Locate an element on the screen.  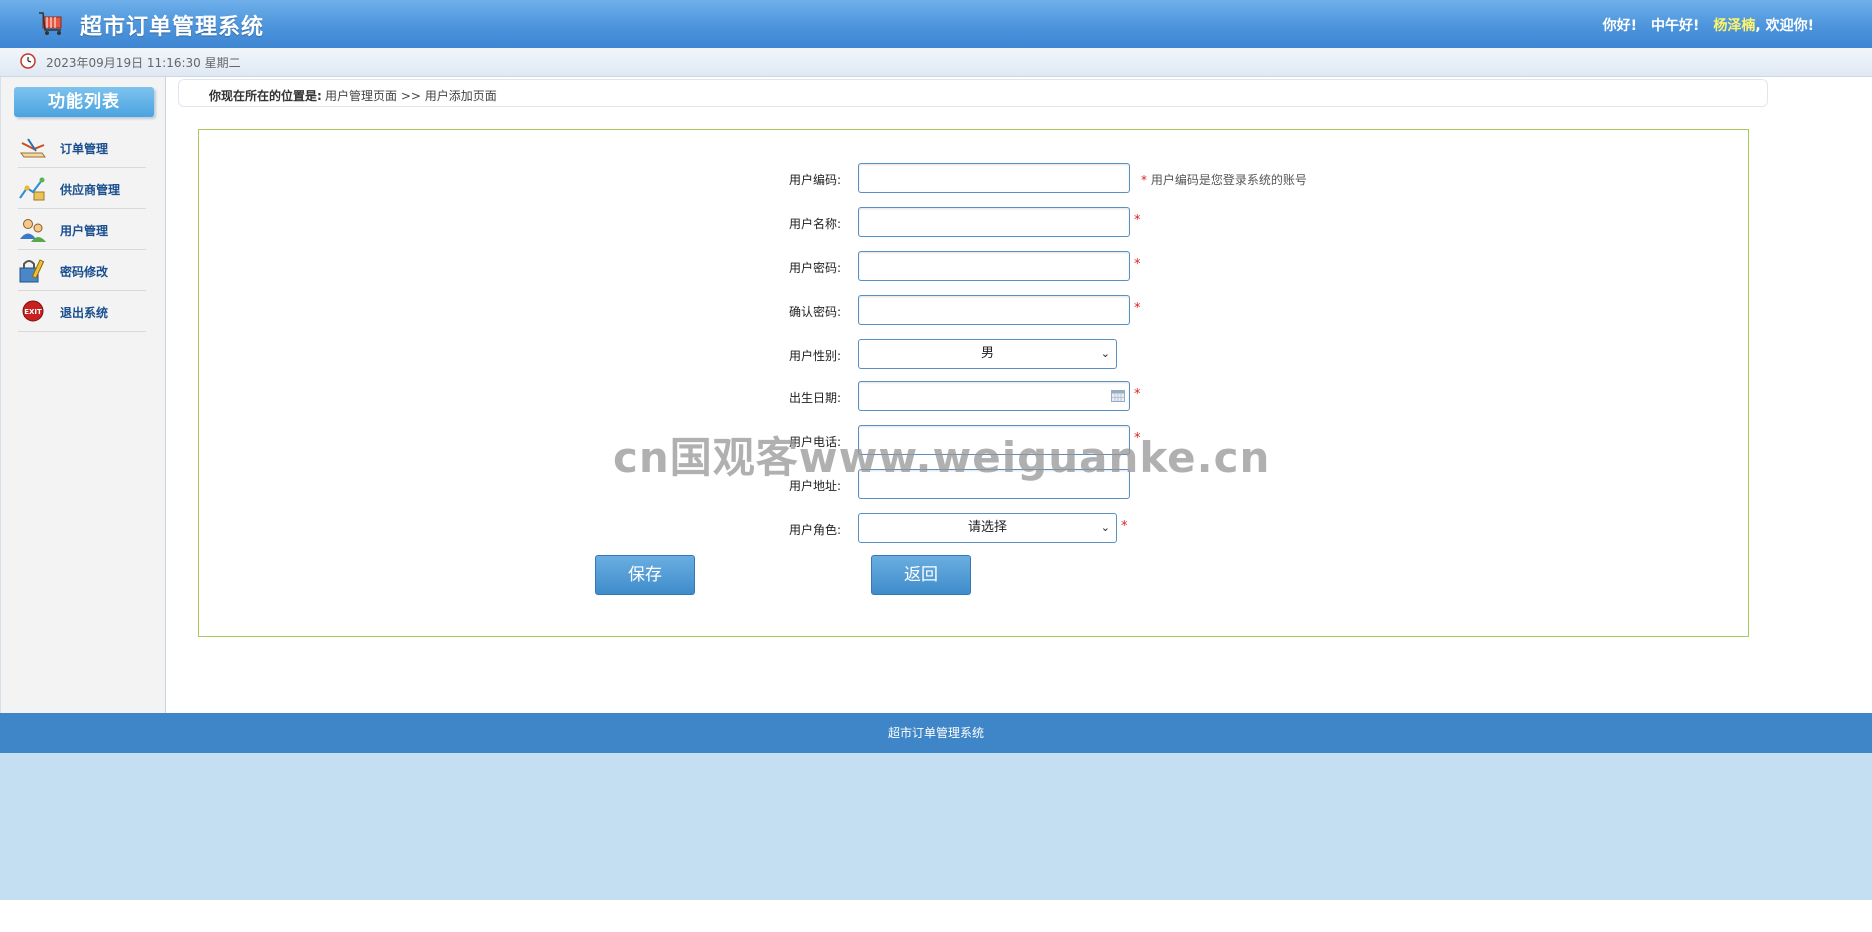
phone-input is located at coordinates (994, 440).